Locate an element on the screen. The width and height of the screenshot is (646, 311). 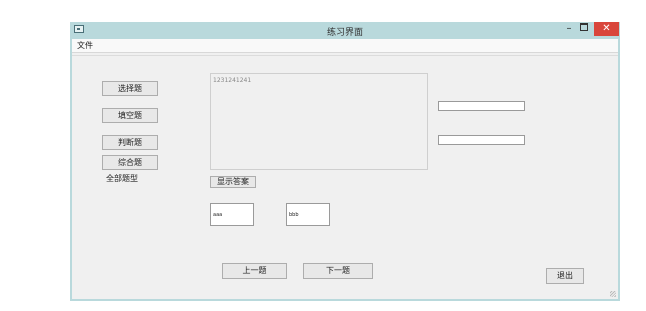
menu-file: 文件 is located at coordinates (85, 45).